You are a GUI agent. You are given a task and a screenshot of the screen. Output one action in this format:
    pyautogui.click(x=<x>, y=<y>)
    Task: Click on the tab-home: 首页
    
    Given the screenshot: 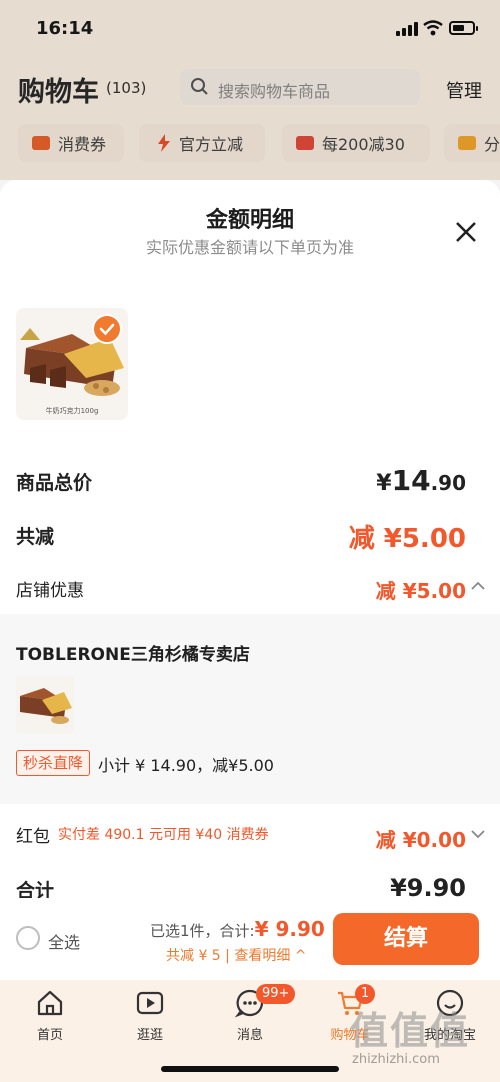 What is the action you would take?
    pyautogui.click(x=50, y=1015)
    